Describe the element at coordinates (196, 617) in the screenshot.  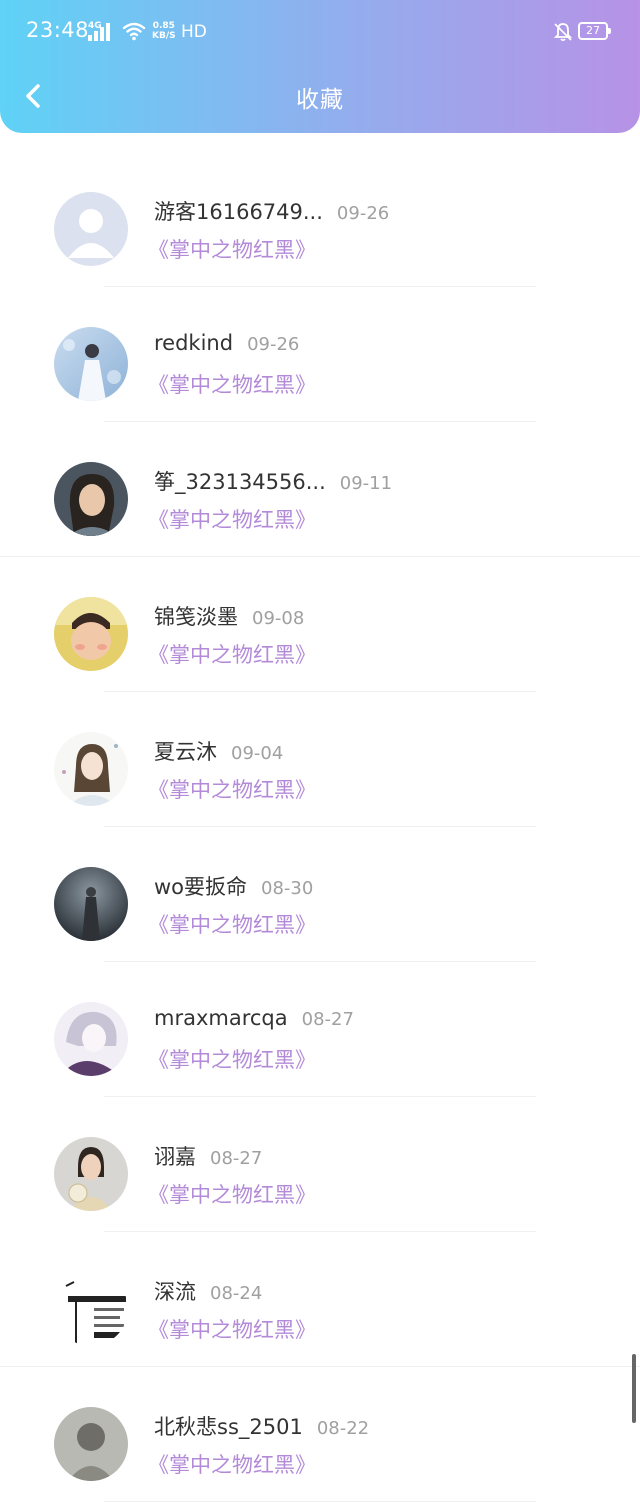
I see `user-name-text: 锦笺淡墨` at that location.